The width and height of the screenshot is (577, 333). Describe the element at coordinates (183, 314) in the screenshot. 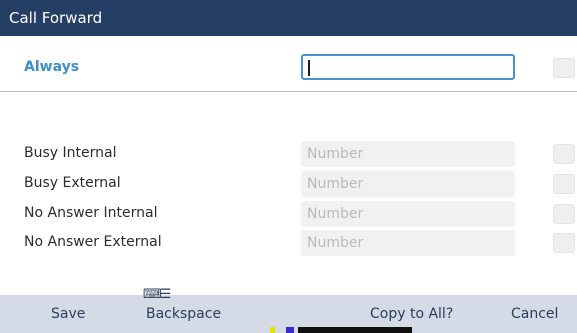

I see `backspace-button: Backspace` at that location.